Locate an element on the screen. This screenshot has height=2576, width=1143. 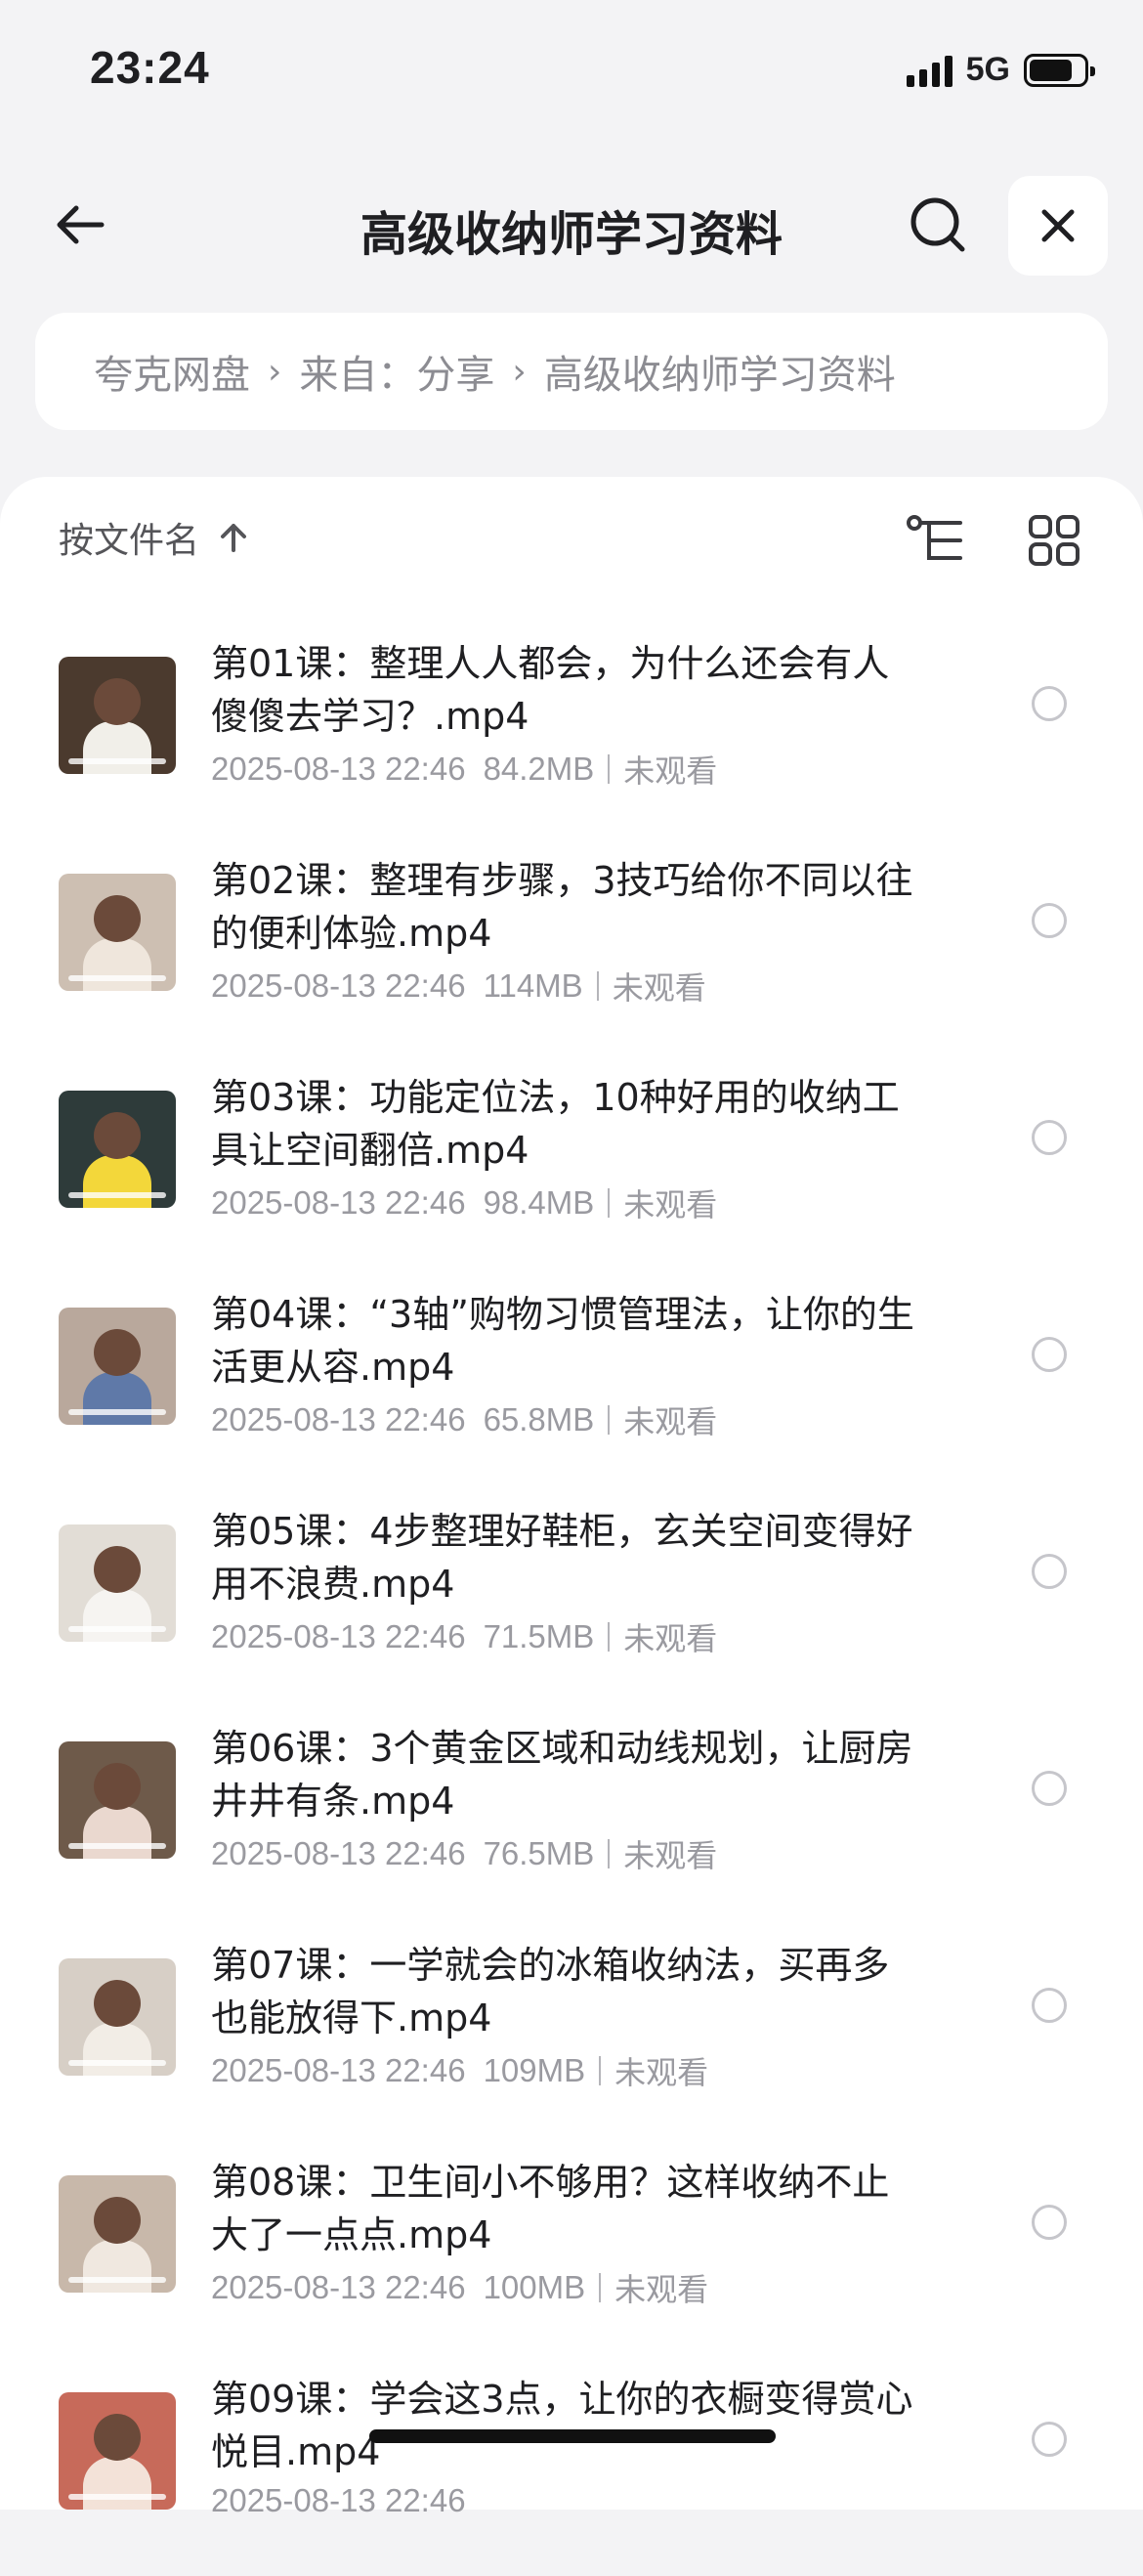
back-button is located at coordinates (80, 225).